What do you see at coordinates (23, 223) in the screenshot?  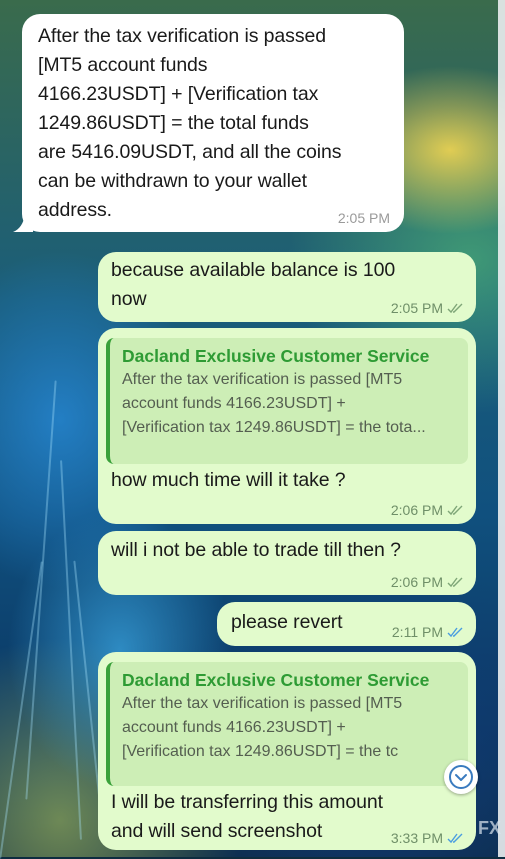 I see `bubble-tail-icon` at bounding box center [23, 223].